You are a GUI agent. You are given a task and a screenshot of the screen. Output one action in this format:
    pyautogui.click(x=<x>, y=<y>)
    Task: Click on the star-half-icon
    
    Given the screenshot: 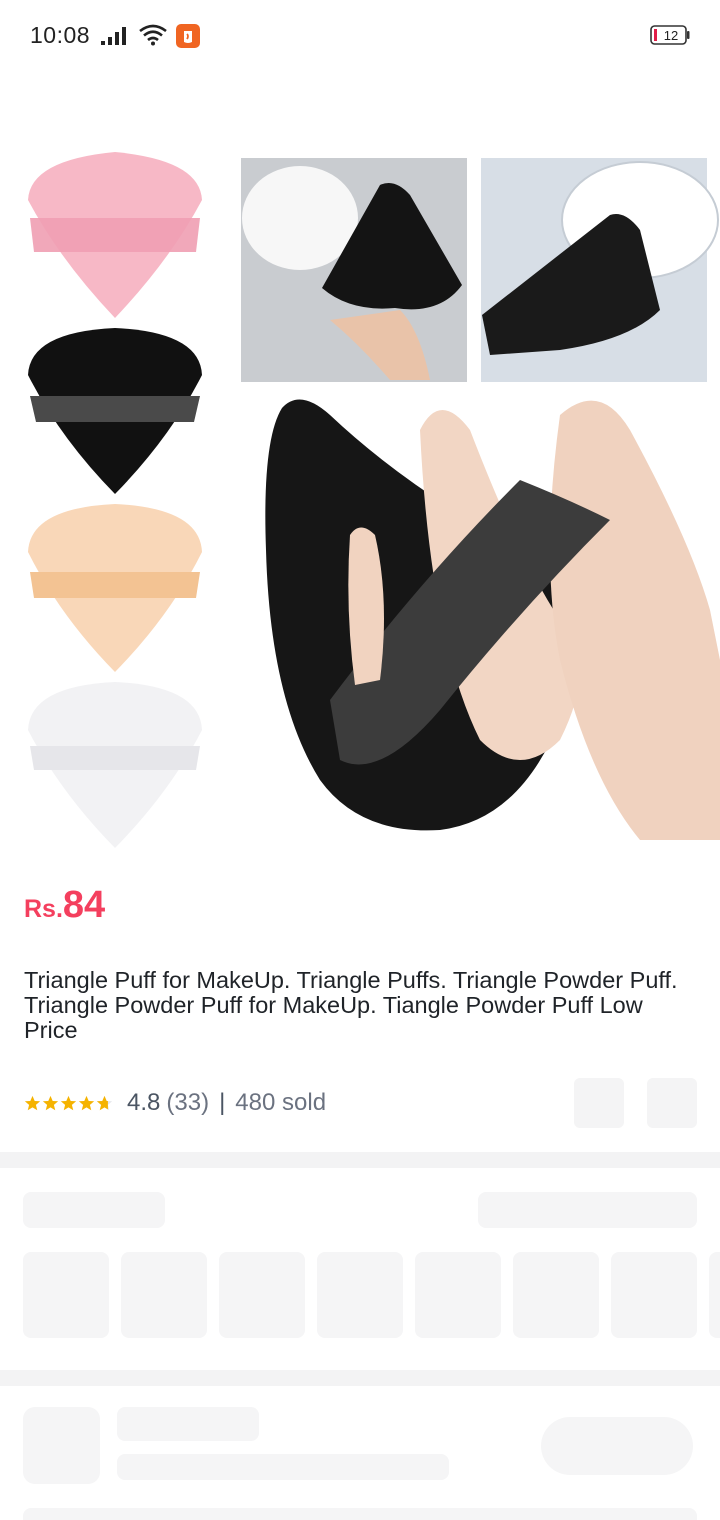 What is the action you would take?
    pyautogui.click(x=104, y=1102)
    